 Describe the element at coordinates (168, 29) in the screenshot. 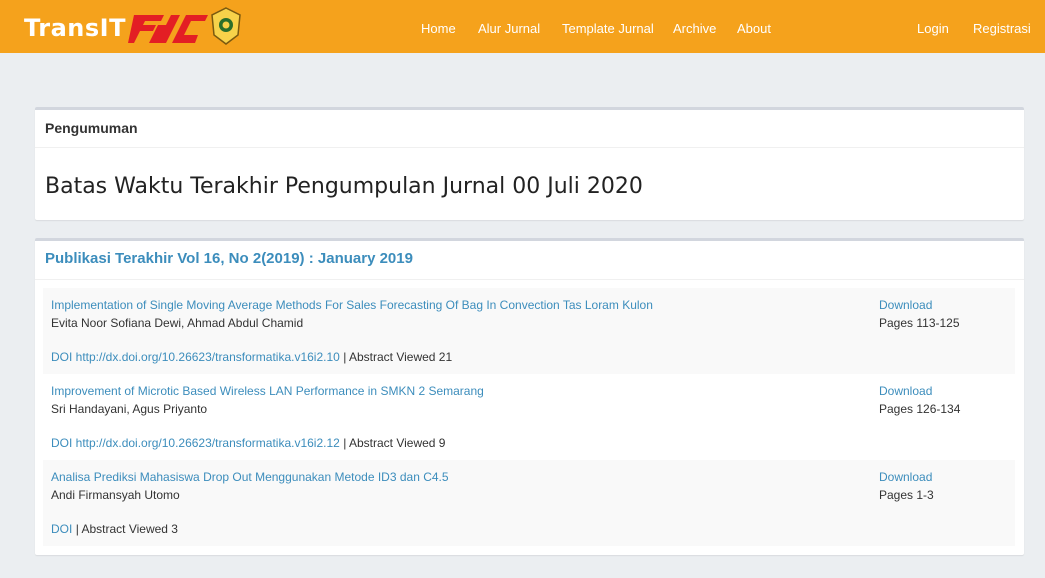

I see `itc-logo-icon` at that location.